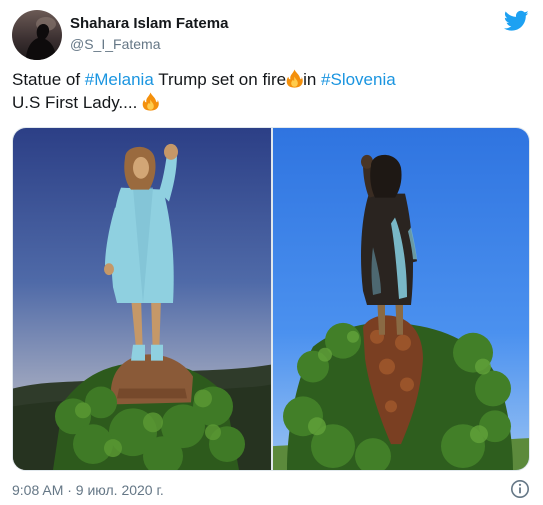  I want to click on user-handle: @S_I_Fatema, so click(149, 44).